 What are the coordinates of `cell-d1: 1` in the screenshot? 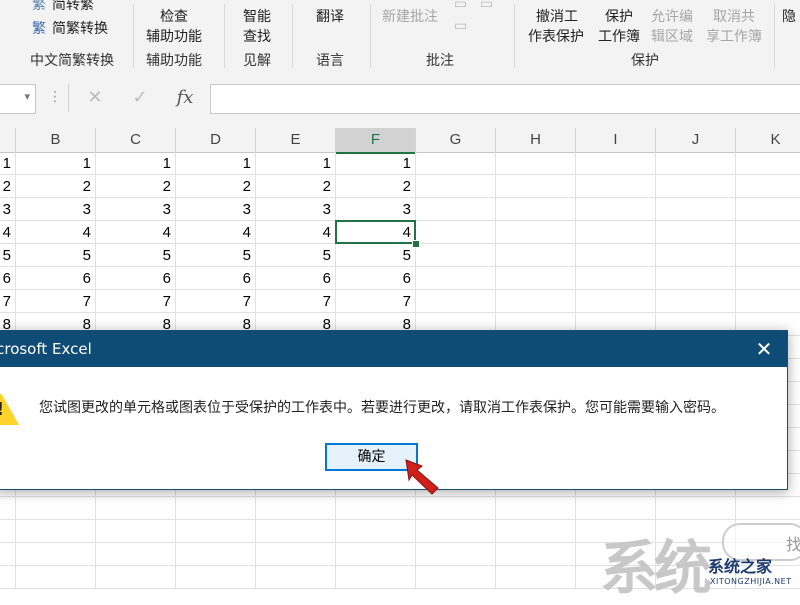 It's located at (216, 163).